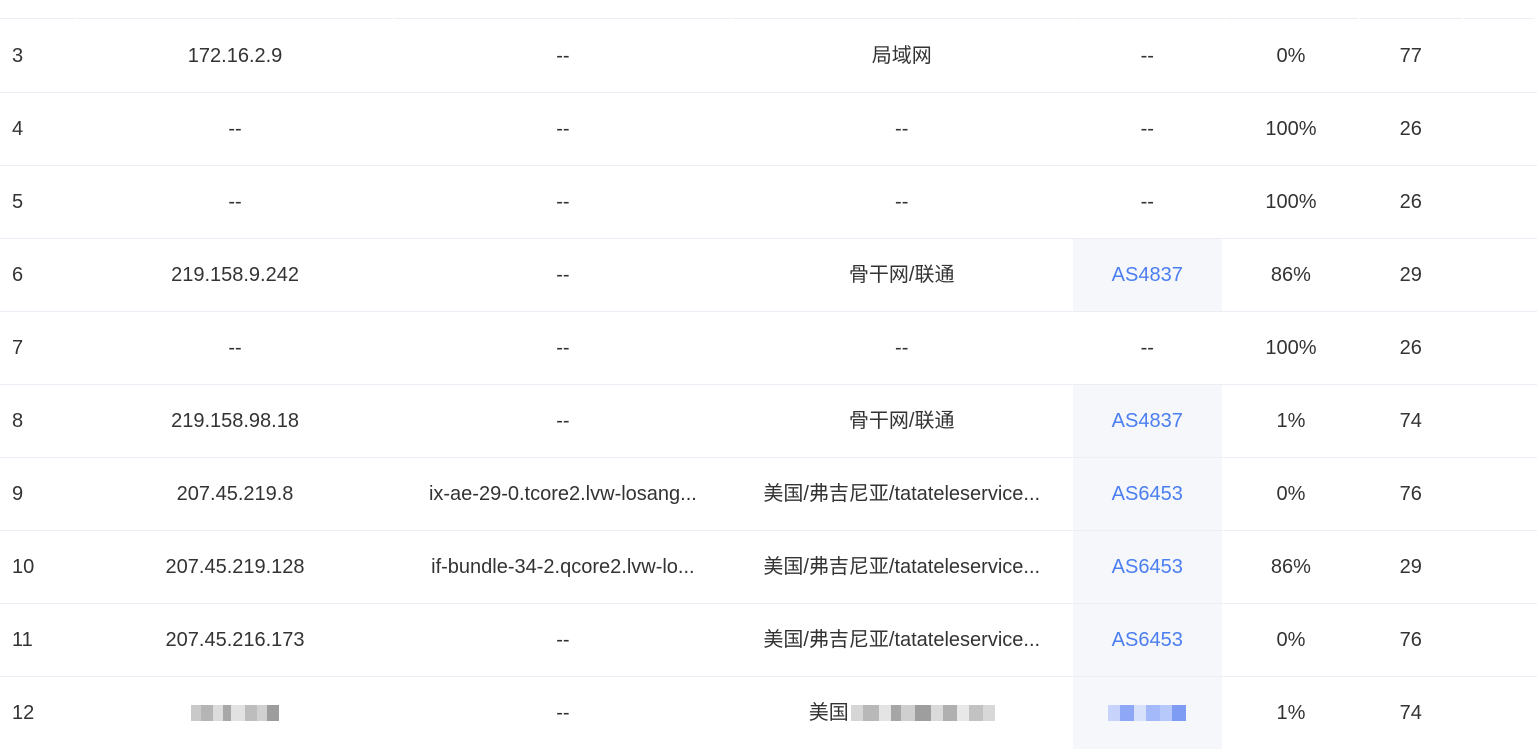 The width and height of the screenshot is (1537, 749). I want to click on hop-cell-text: 6, so click(18, 275).